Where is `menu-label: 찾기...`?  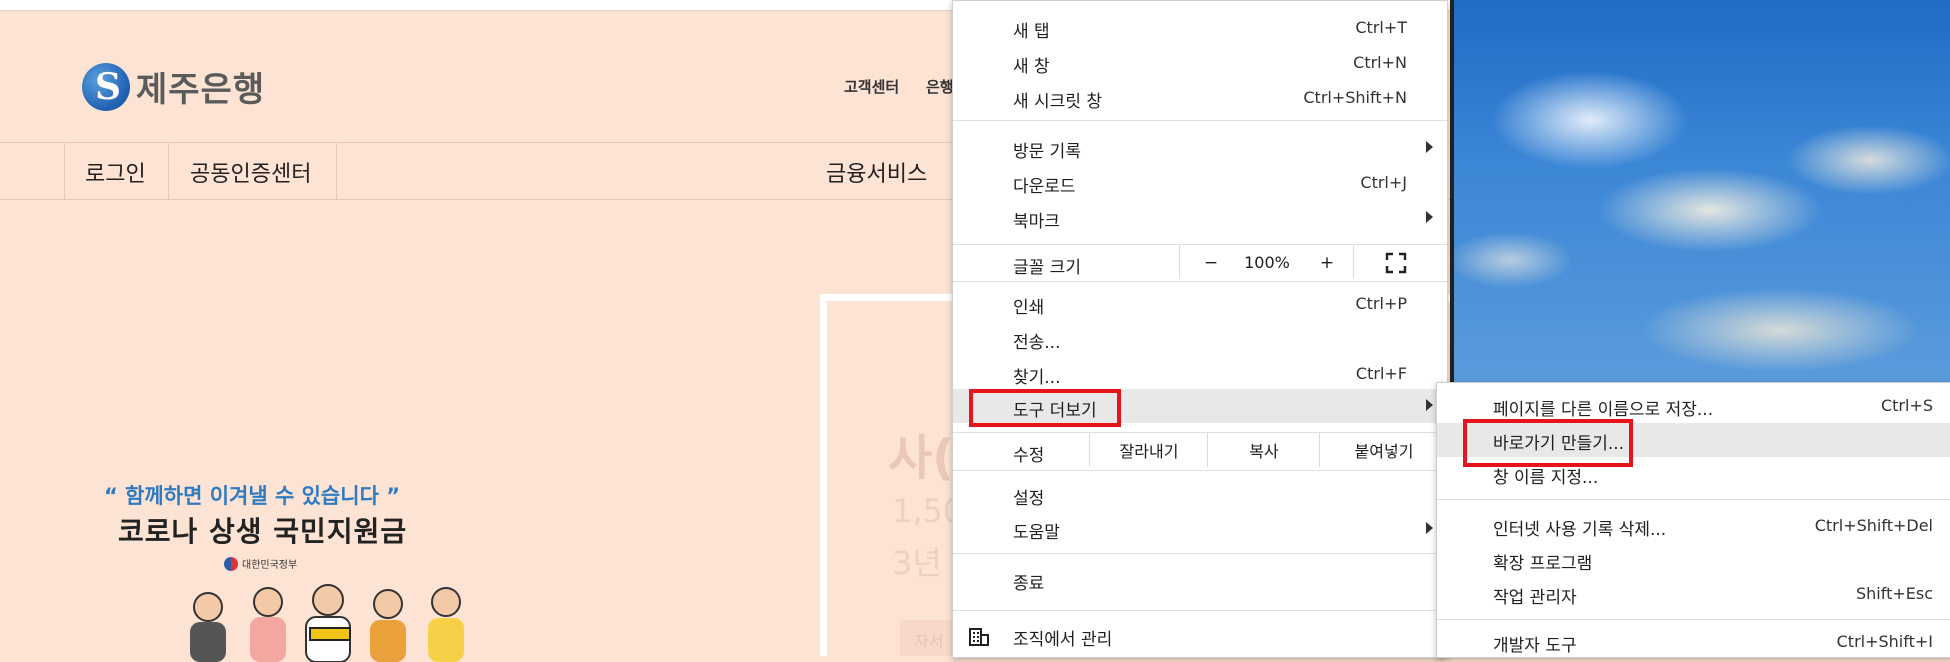
menu-label: 찾기... is located at coordinates (1037, 378).